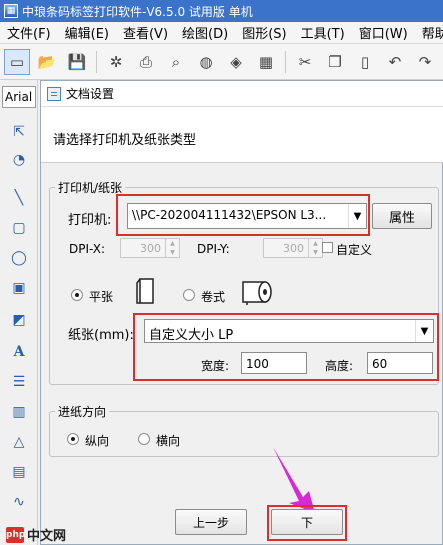 This screenshot has height=545, width=443. Describe the element at coordinates (15, 534) in the screenshot. I see `watermark-logo: php` at that location.